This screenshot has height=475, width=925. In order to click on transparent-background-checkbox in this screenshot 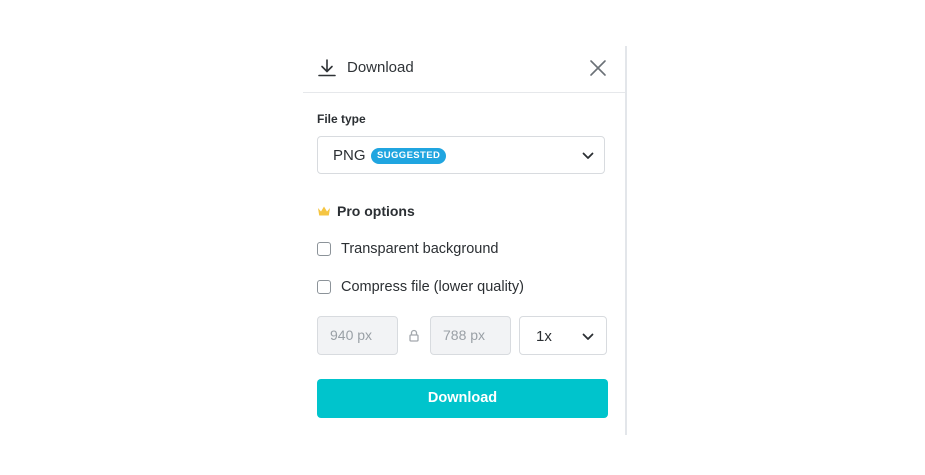, I will do `click(324, 249)`.